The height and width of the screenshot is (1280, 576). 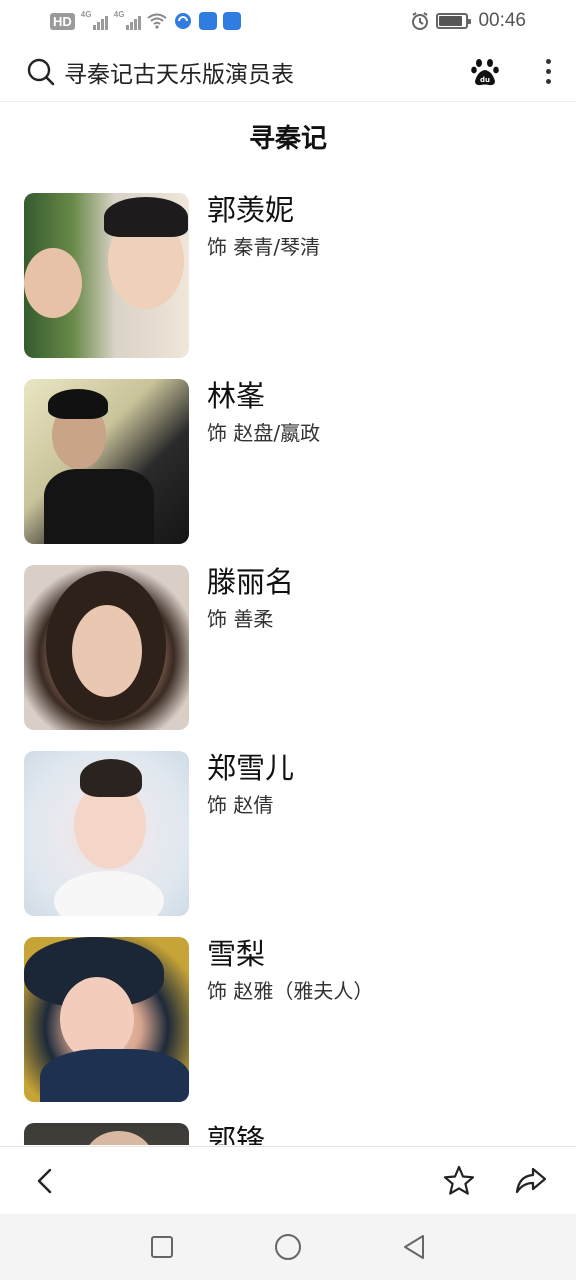 I want to click on actor-name: 郭锋, so click(x=236, y=1131).